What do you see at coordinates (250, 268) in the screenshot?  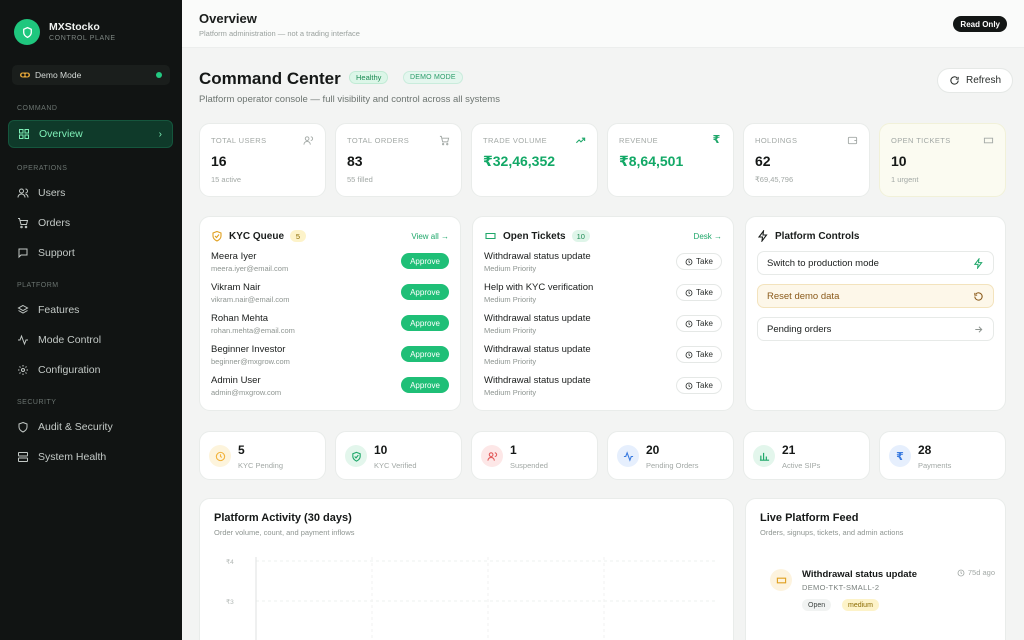 I see `kyc-email: meera.iyer@email.com` at bounding box center [250, 268].